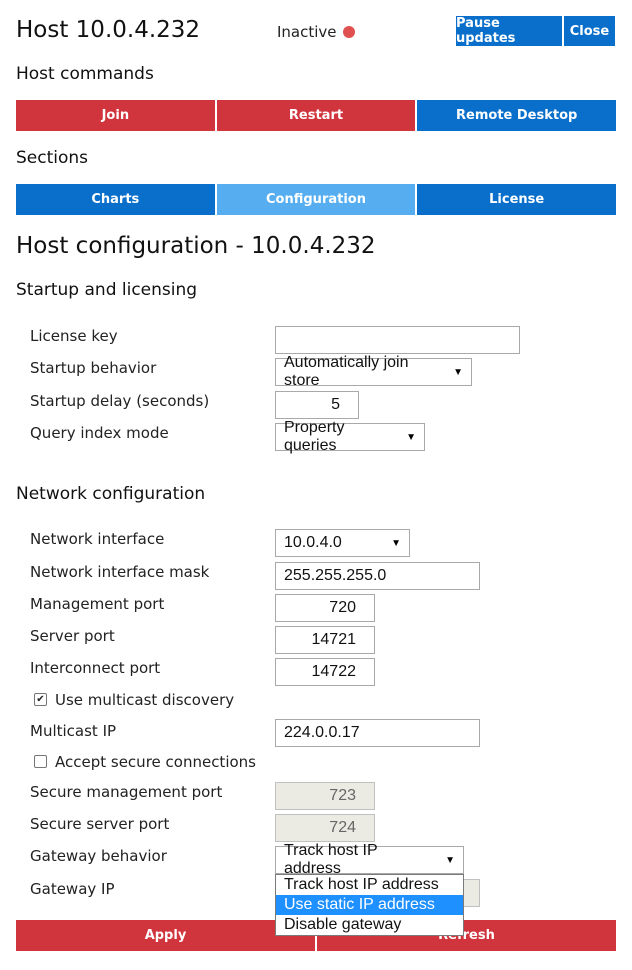 This screenshot has height=970, width=632. I want to click on server-port-input: 14721, so click(325, 640).